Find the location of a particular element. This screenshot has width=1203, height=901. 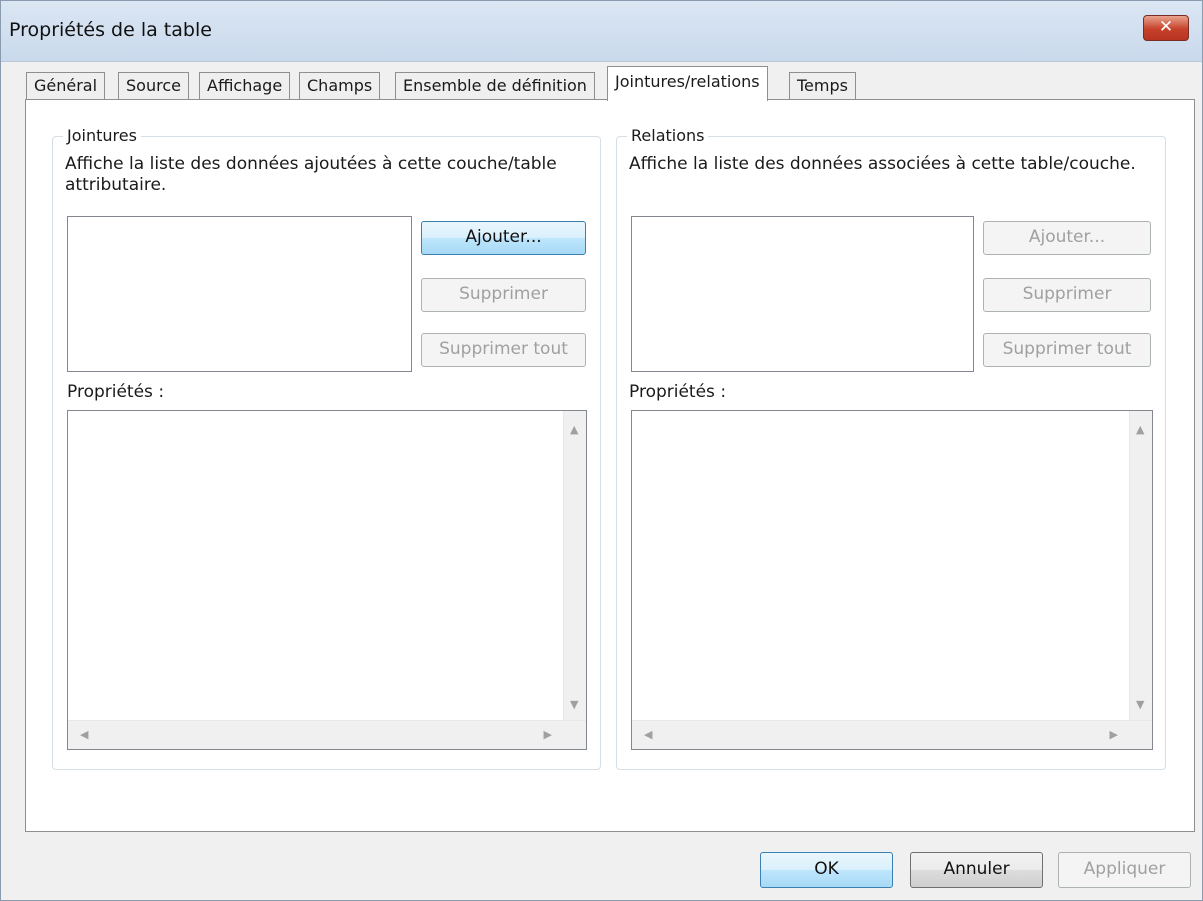

window-title: Propriétés de la table is located at coordinates (110, 30).